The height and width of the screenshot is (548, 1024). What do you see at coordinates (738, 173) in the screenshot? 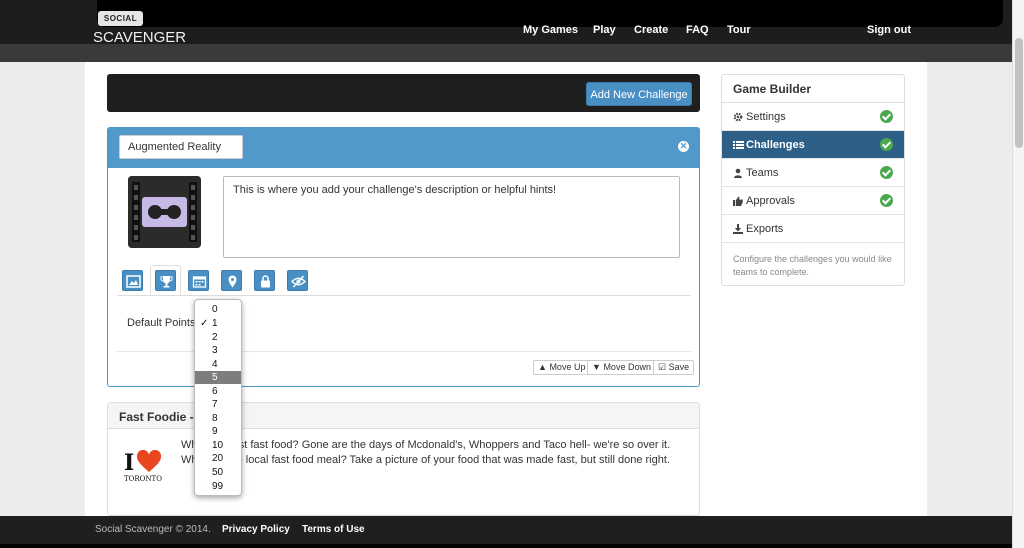
I see `user-icon` at bounding box center [738, 173].